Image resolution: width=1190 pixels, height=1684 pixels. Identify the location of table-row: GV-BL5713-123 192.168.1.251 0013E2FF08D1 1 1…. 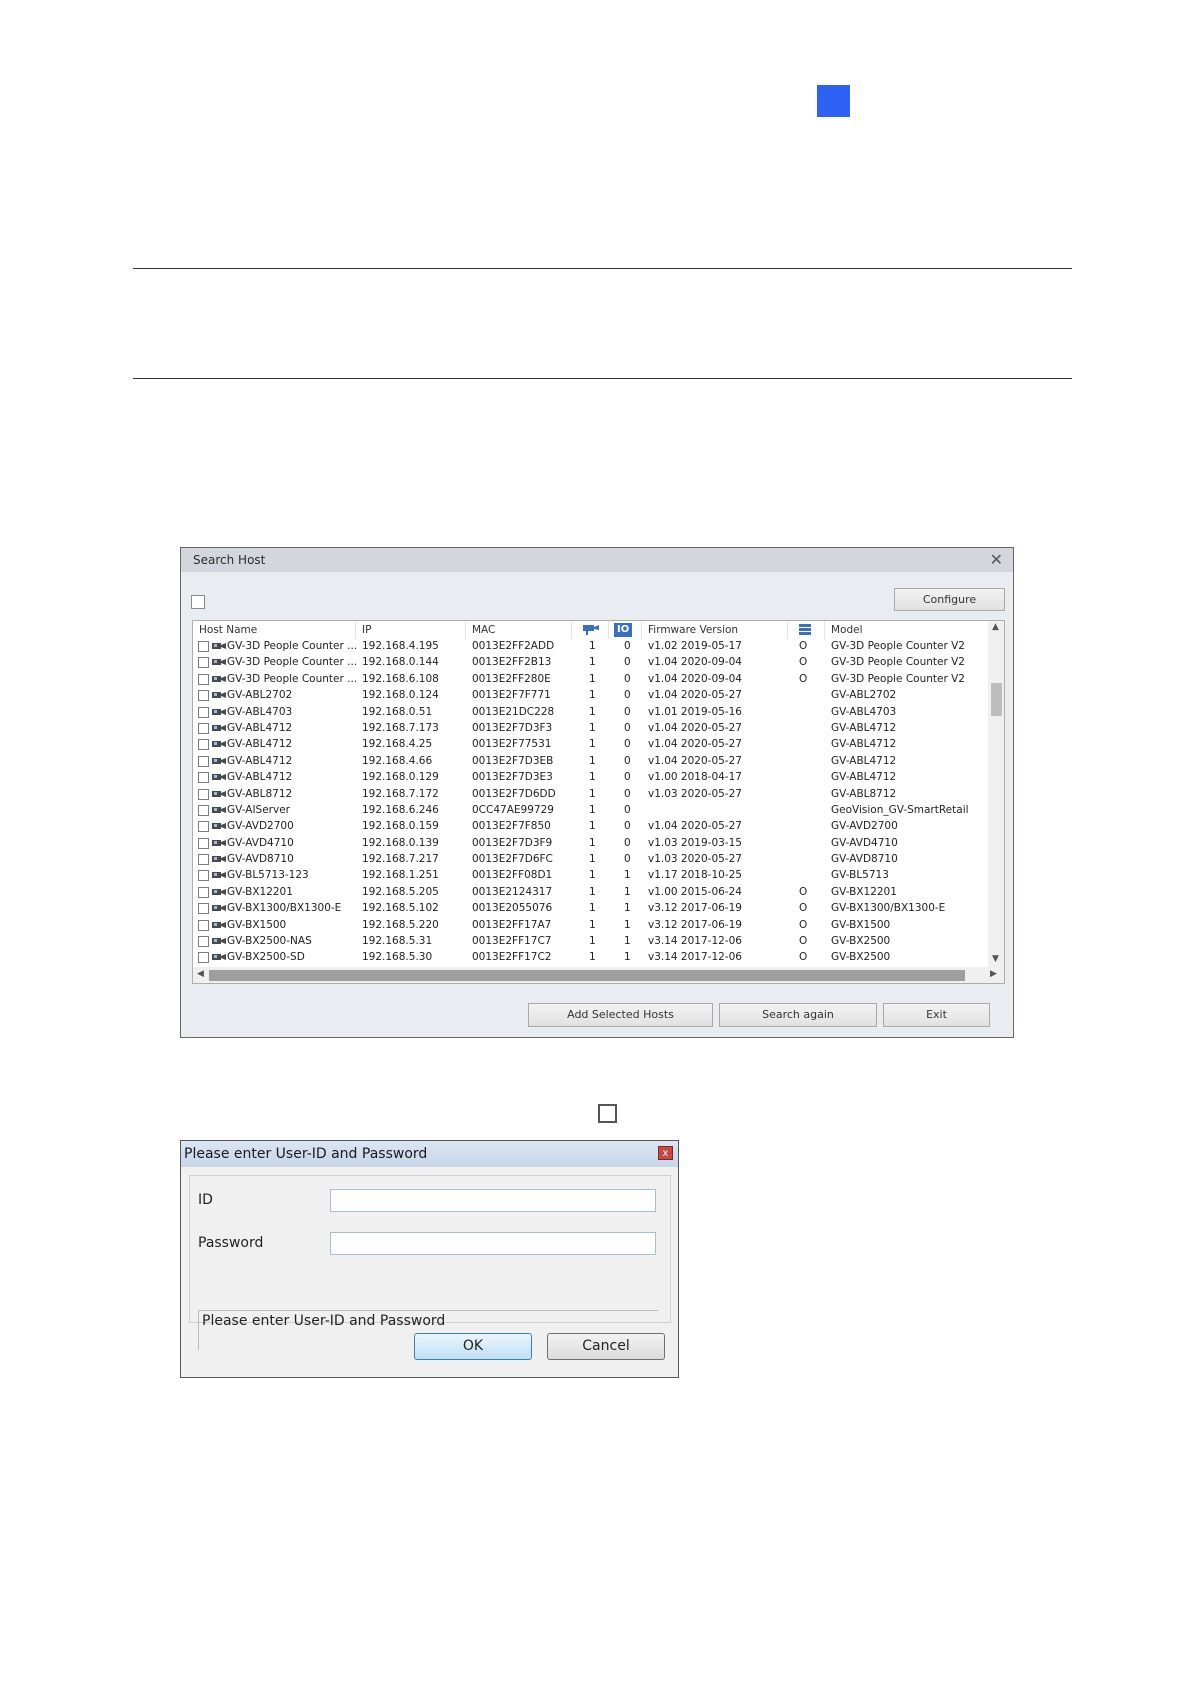
(590, 876).